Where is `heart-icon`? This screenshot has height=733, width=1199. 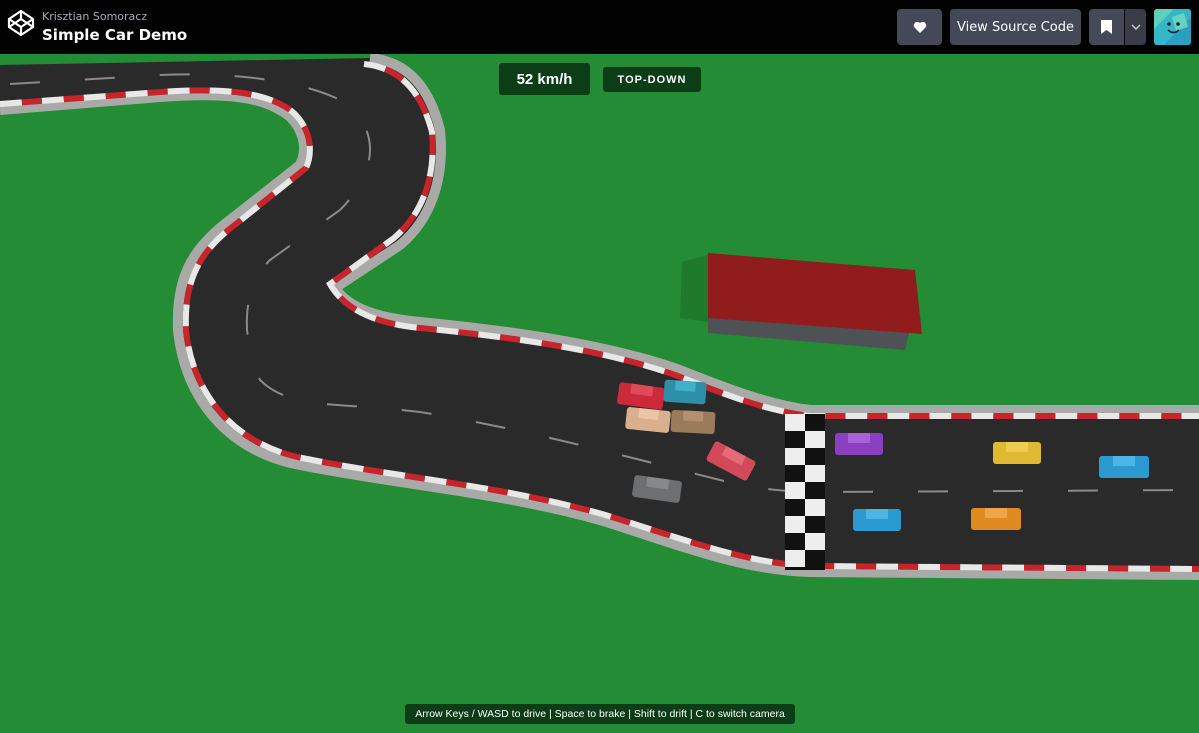
heart-icon is located at coordinates (919, 27).